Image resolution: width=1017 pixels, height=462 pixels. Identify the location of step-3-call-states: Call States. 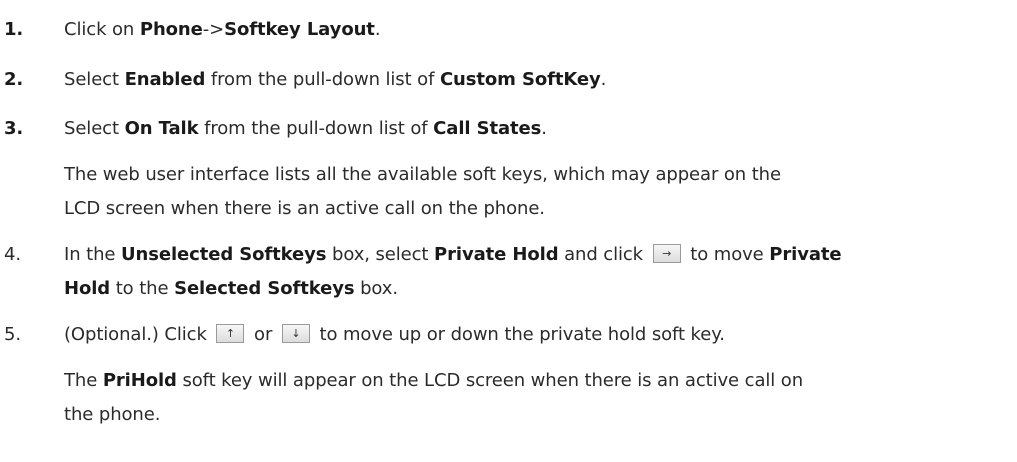
(487, 128).